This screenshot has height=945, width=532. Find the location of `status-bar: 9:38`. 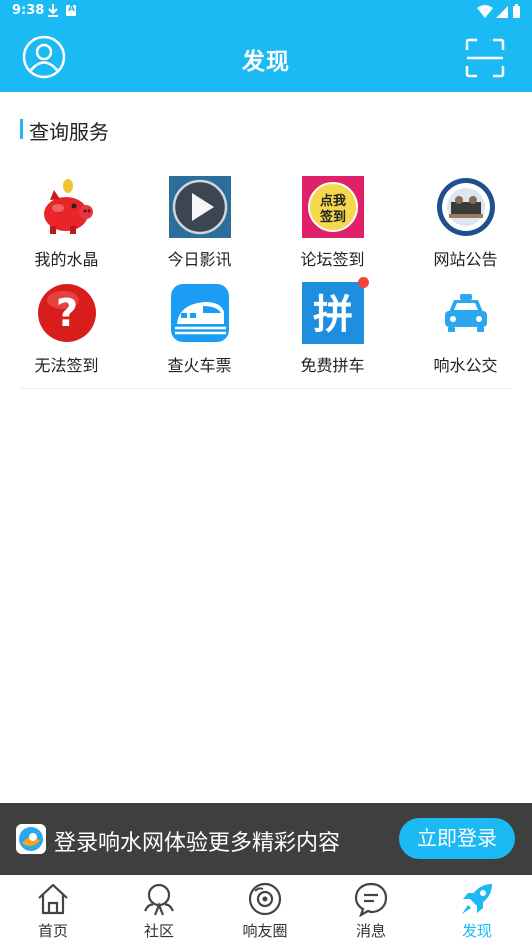

status-bar: 9:38 is located at coordinates (266, 12).